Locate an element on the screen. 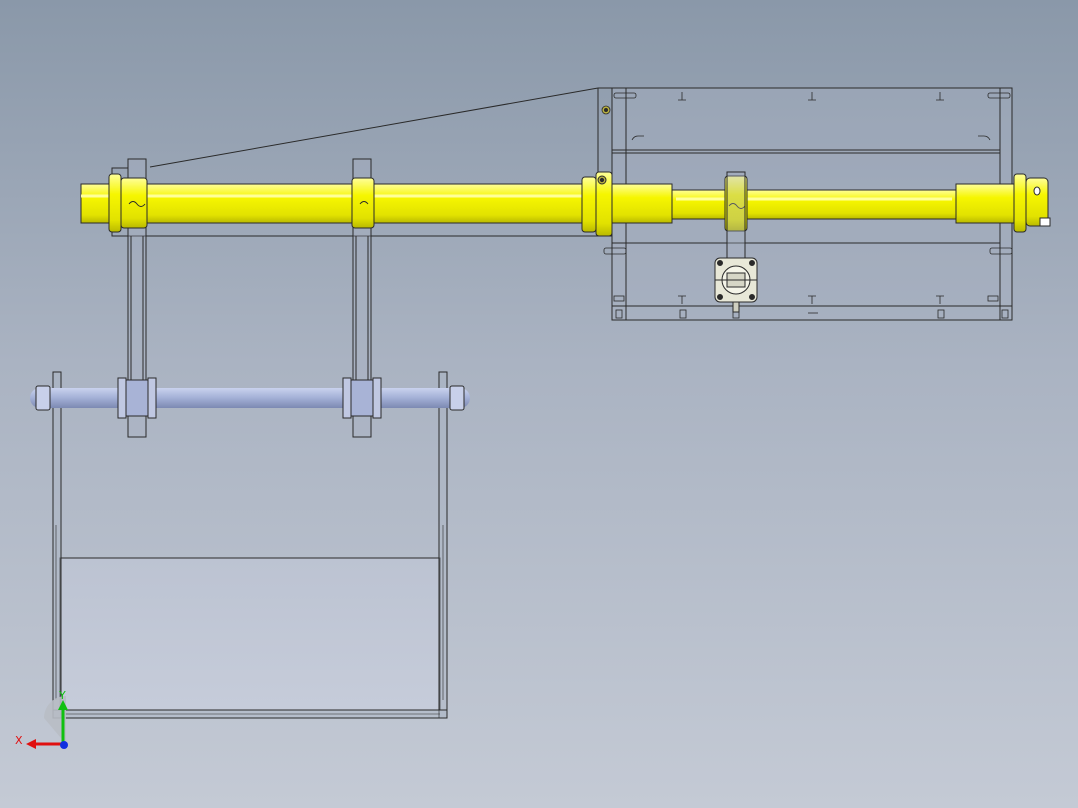 This screenshot has width=1078, height=808. axis-triad: X Y is located at coordinates (41, 719).